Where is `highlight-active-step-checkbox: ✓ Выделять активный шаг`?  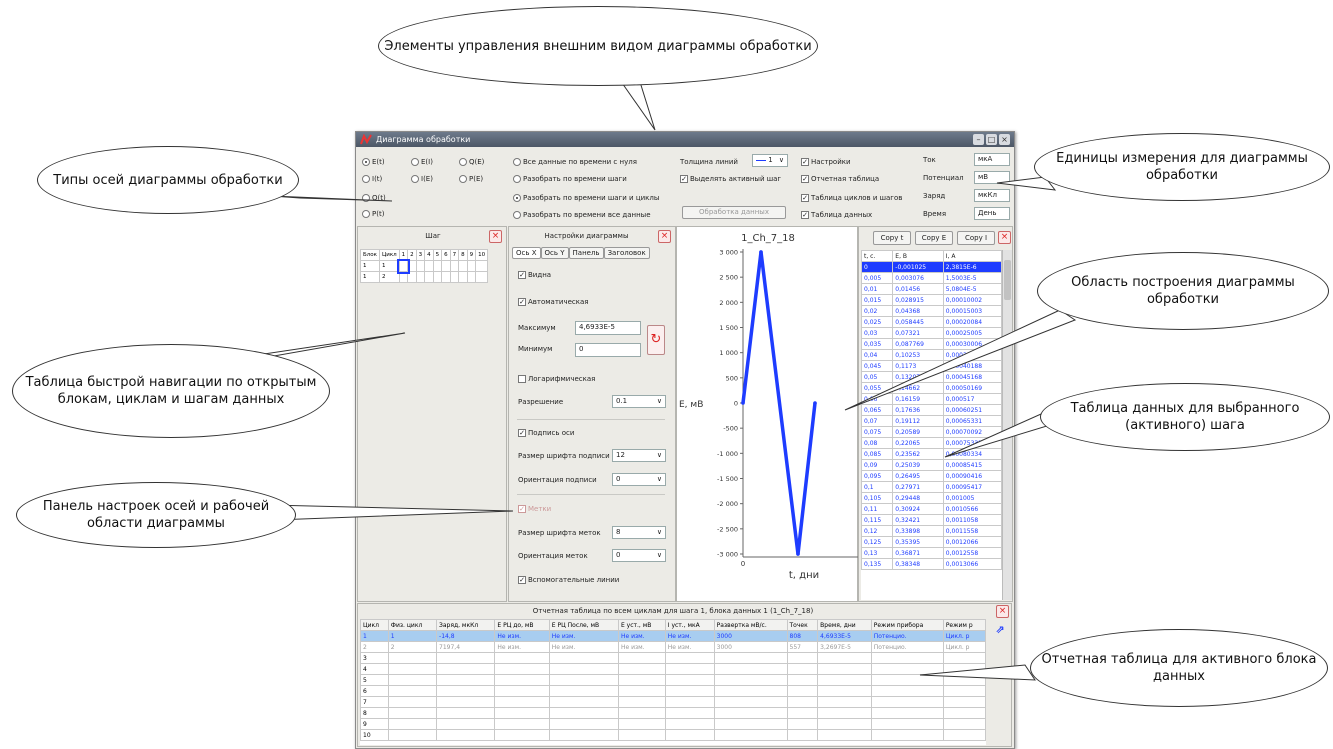 highlight-active-step-checkbox: ✓ Выделять активный шаг is located at coordinates (730, 179).